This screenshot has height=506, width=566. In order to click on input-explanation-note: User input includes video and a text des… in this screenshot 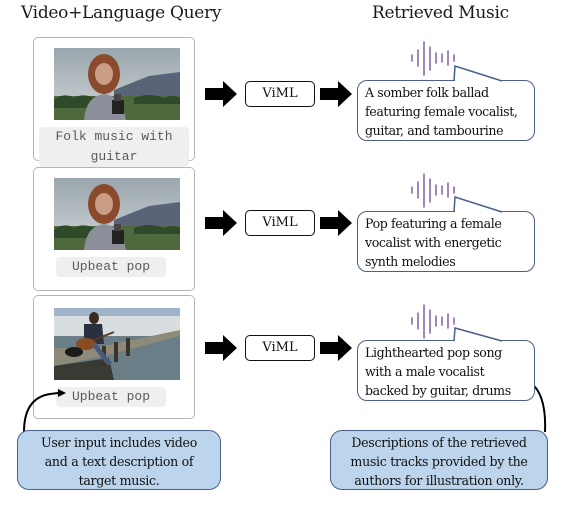, I will do `click(119, 460)`.